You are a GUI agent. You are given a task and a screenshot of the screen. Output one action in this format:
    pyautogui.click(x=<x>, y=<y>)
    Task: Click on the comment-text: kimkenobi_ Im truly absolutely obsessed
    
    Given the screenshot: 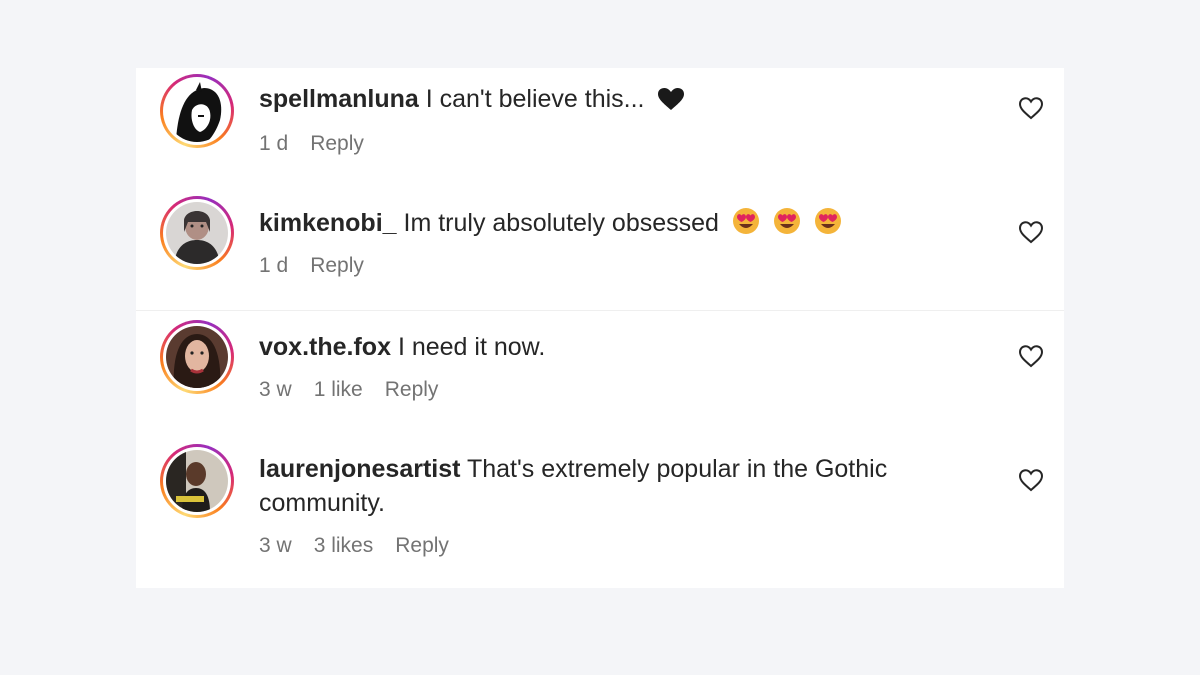 What is the action you would take?
    pyautogui.click(x=609, y=225)
    